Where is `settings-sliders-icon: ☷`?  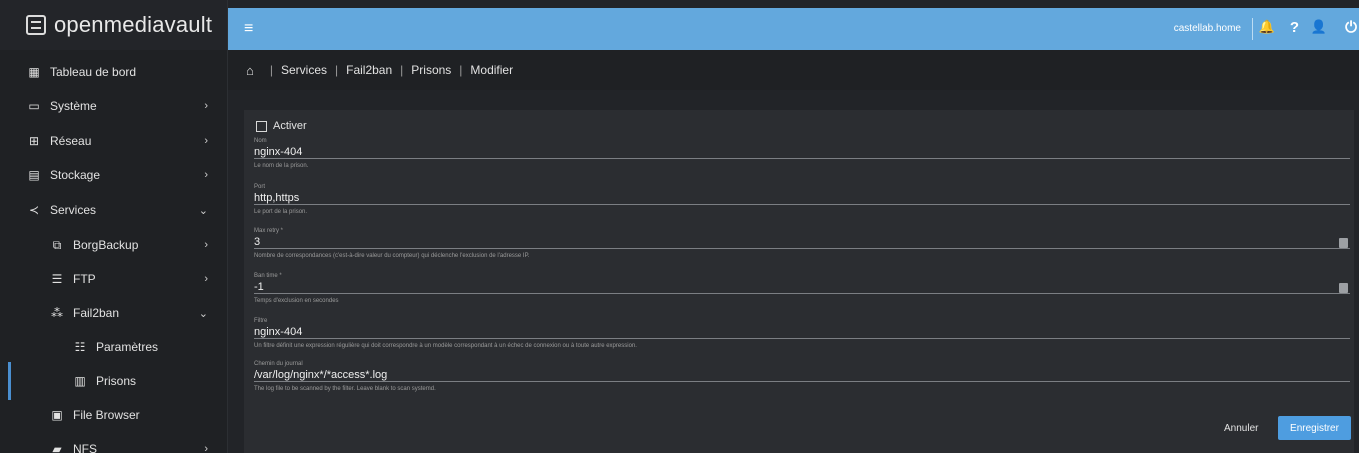 settings-sliders-icon: ☷ is located at coordinates (80, 347).